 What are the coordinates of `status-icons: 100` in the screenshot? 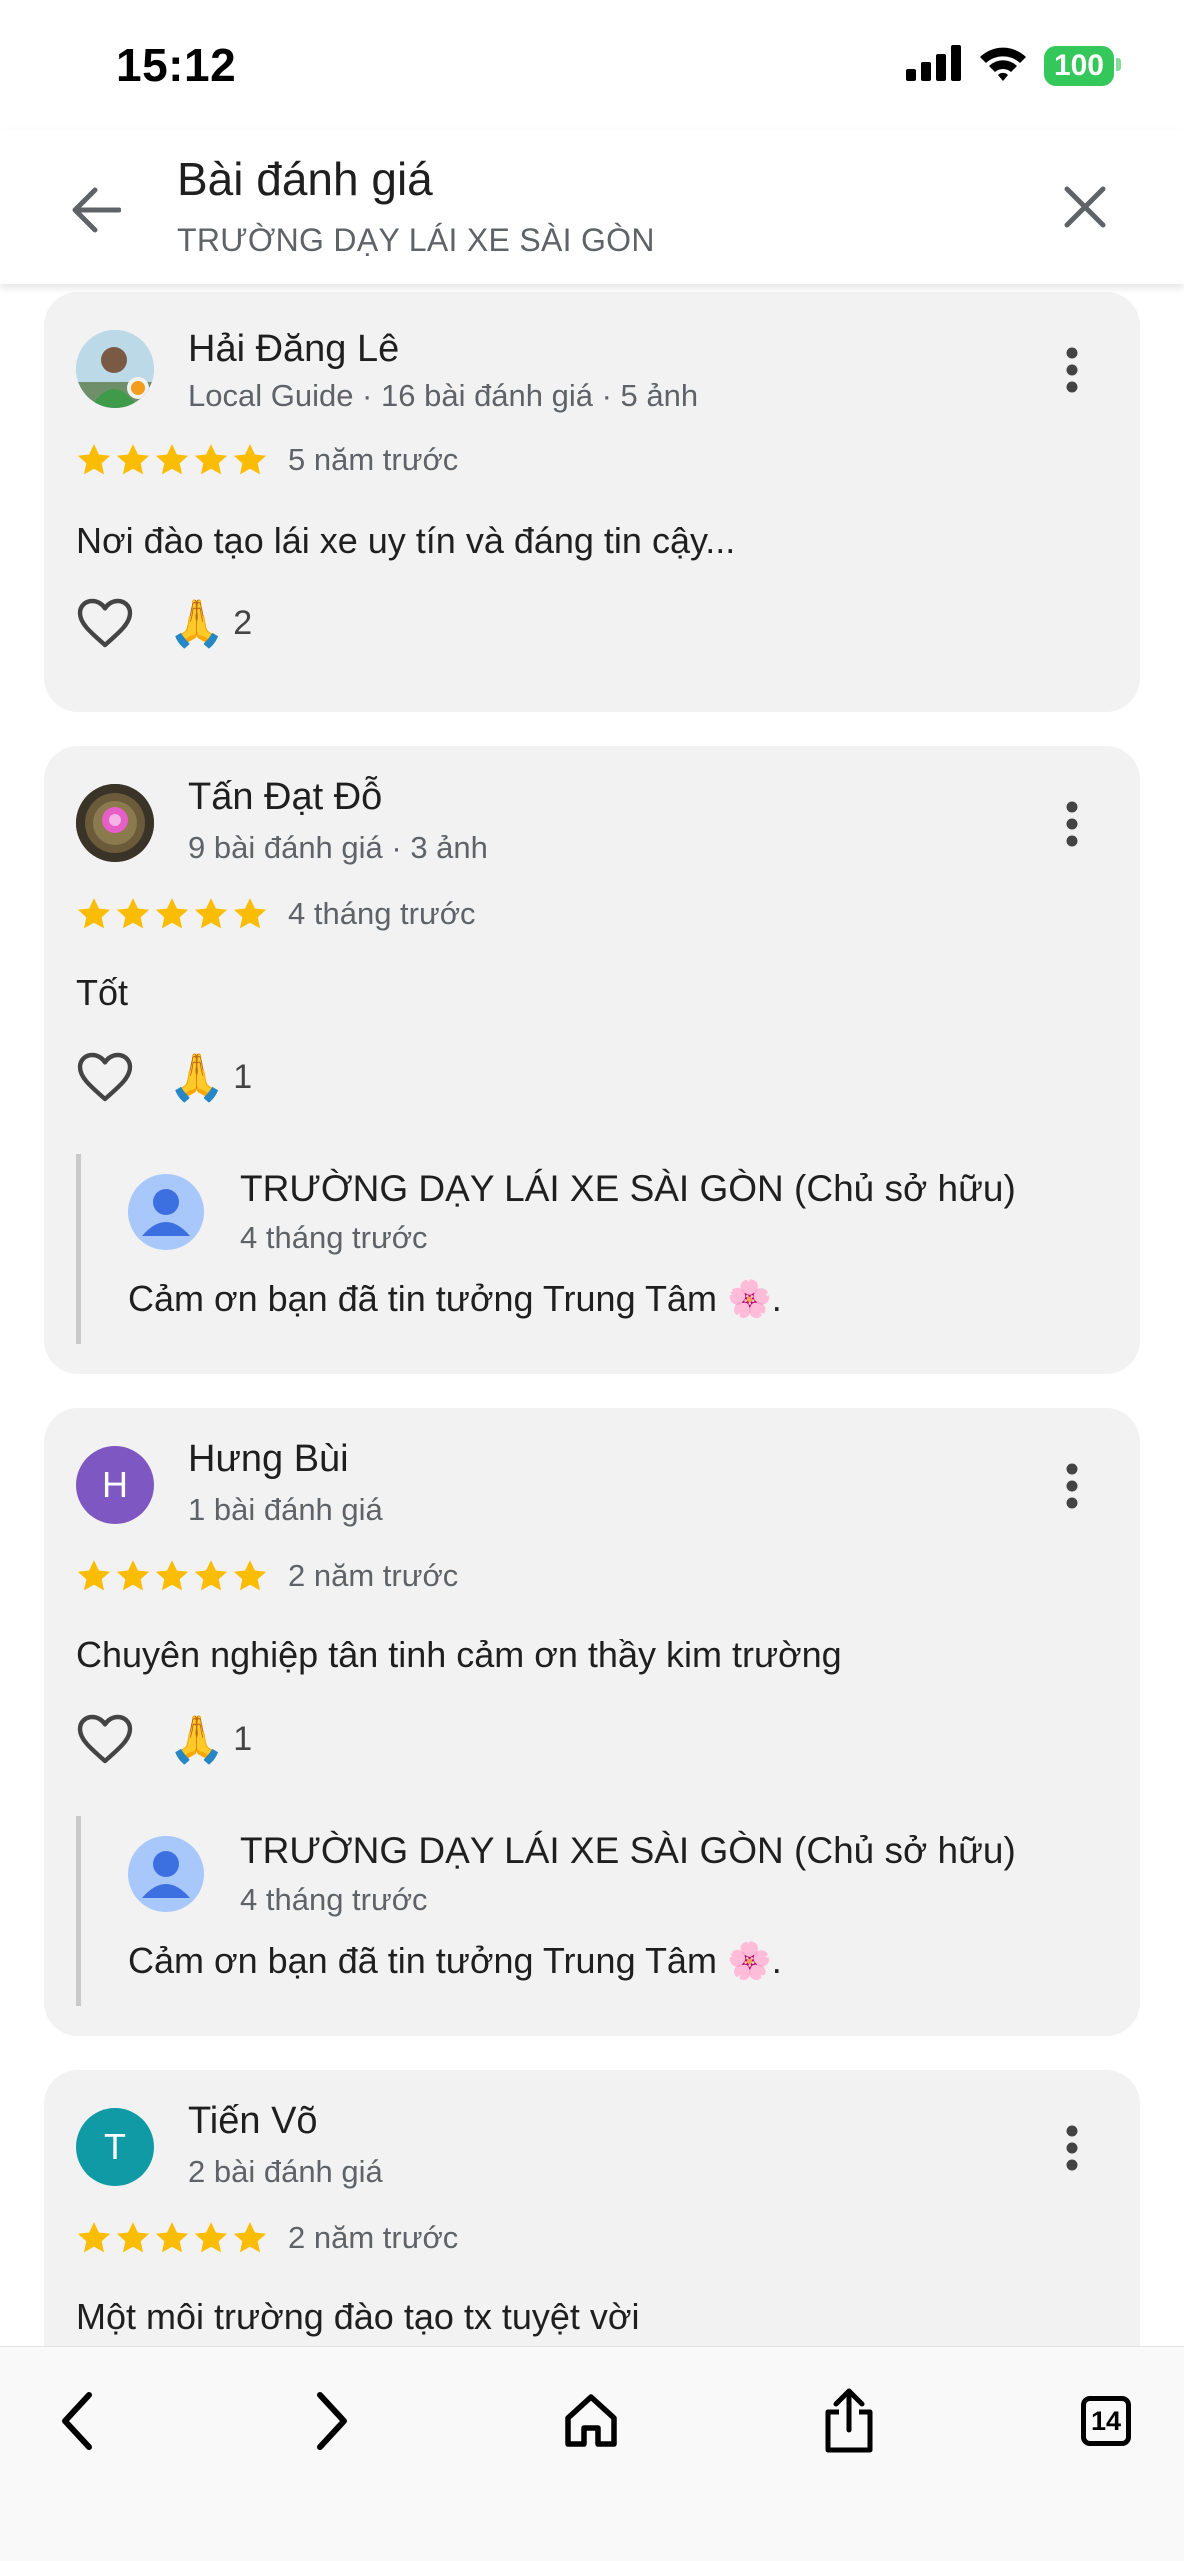 It's located at (1013, 65).